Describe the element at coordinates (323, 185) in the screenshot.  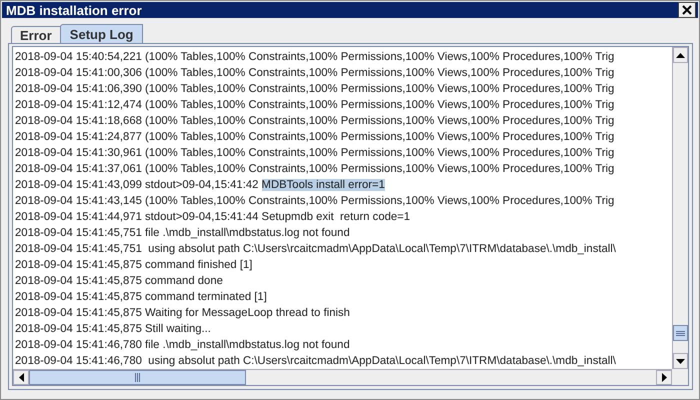
I see `selected-log-text: MDBTools install error=1` at that location.